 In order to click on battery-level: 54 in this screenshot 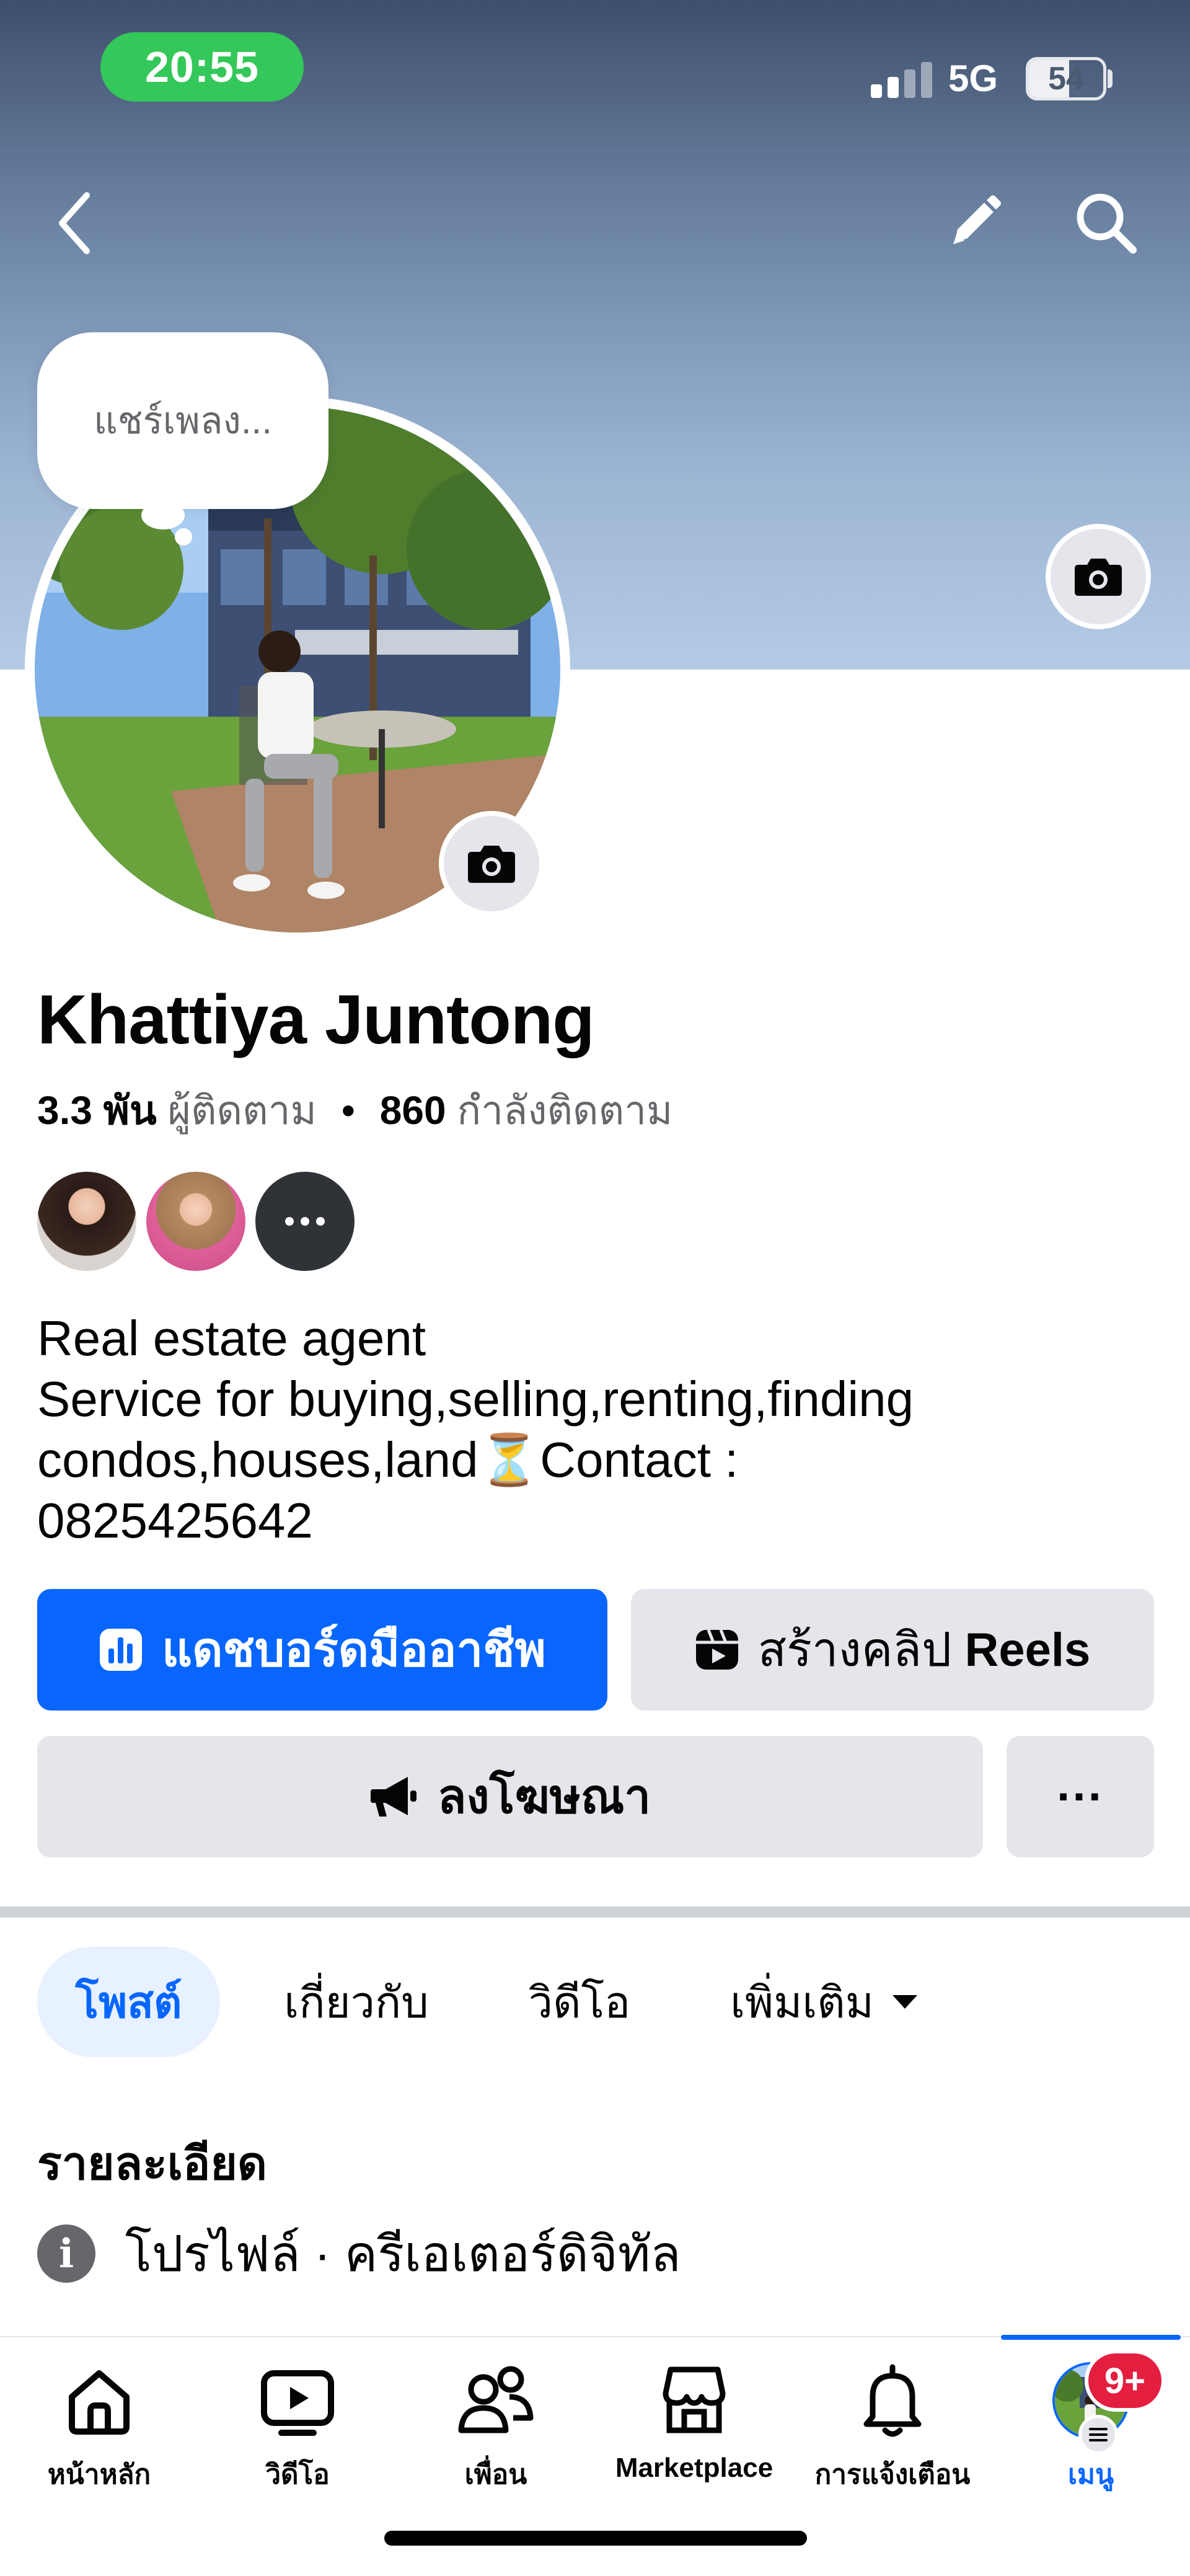, I will do `click(1066, 79)`.